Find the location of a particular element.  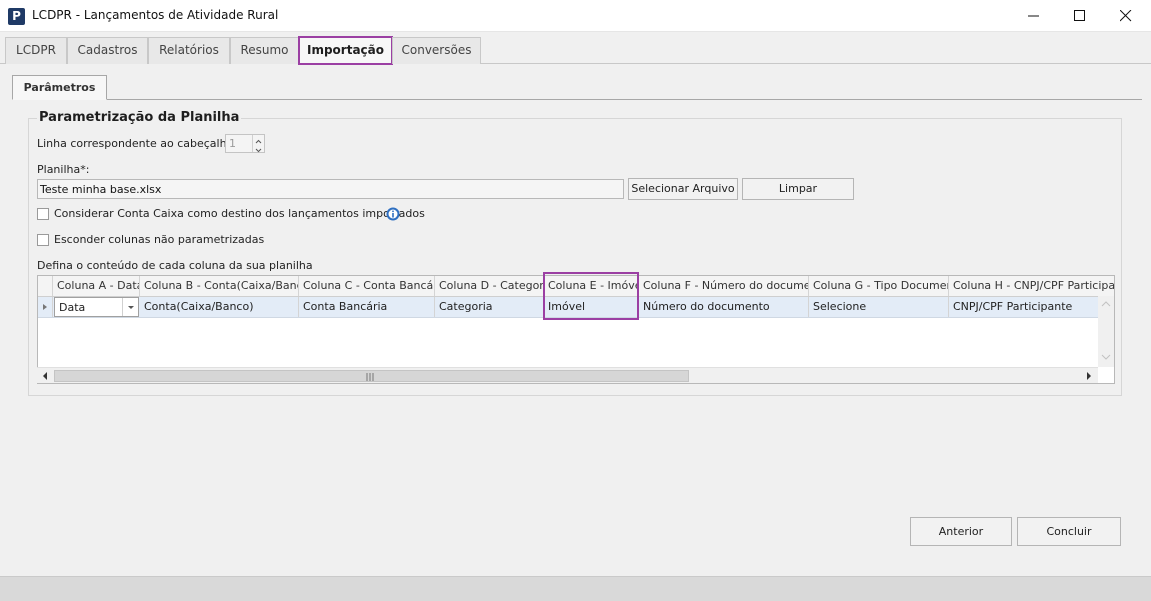

header-line-spinner: 1 is located at coordinates (245, 143).